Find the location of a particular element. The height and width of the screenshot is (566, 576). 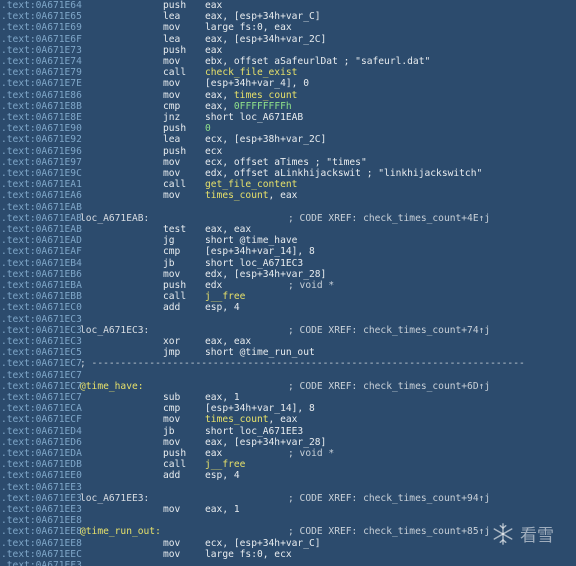

code-line: .text:0A671E92 lea ecx, [esp+38h+var_2C] is located at coordinates (288, 139).